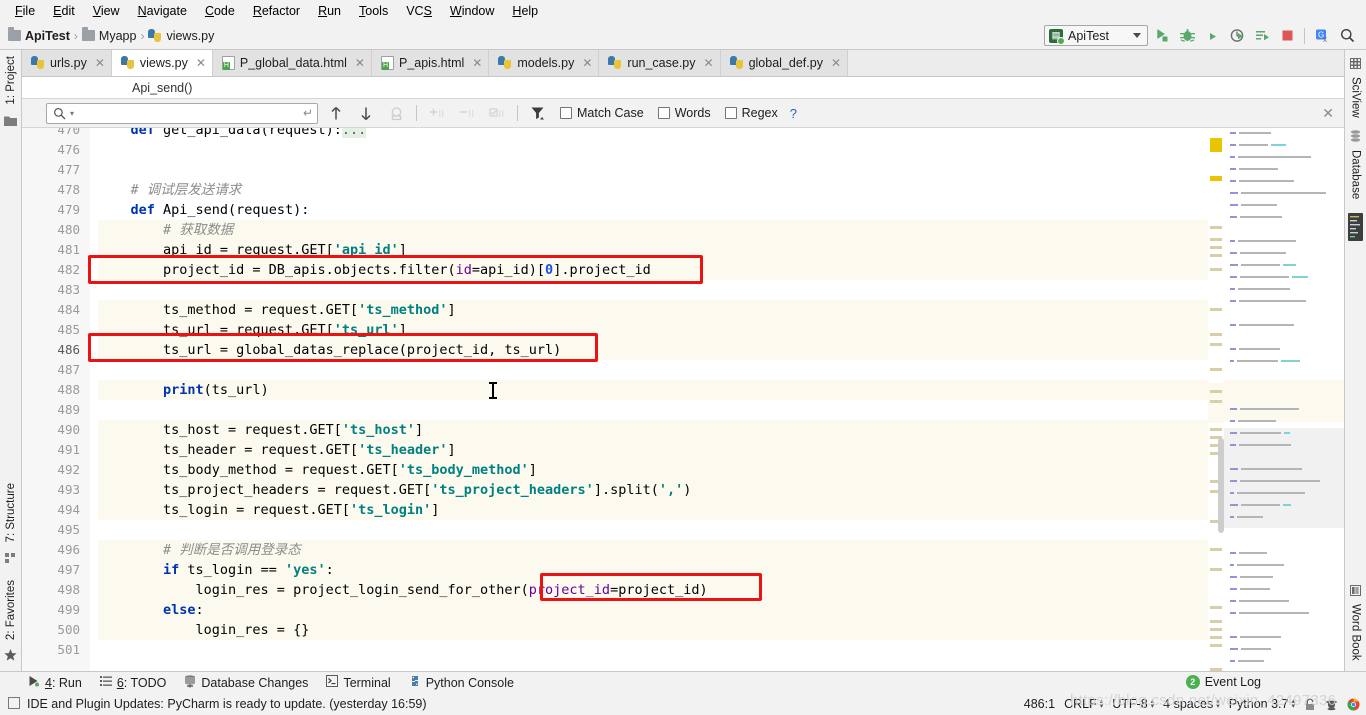  What do you see at coordinates (106, 11) in the screenshot?
I see `menu-view: View` at bounding box center [106, 11].